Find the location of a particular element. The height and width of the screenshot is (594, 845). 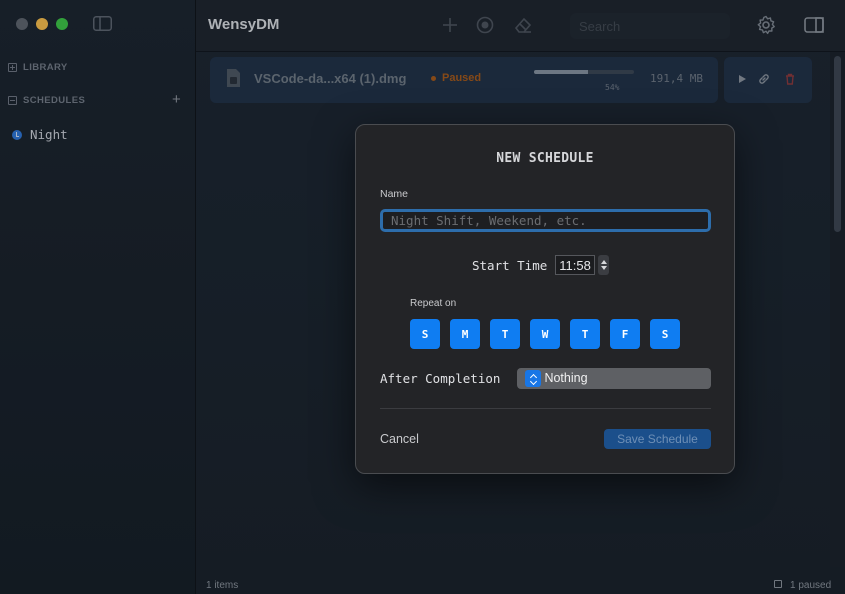

repeat-label: Repeat on is located at coordinates (433, 303).